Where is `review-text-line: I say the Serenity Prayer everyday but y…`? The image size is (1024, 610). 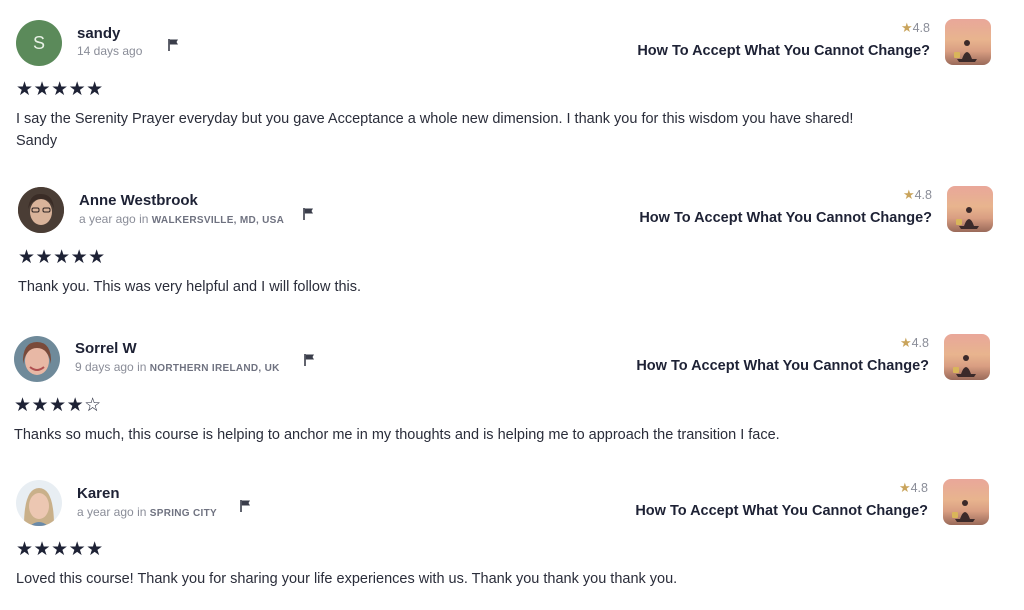
review-text-line: I say the Serenity Prayer everyday but y… is located at coordinates (435, 119).